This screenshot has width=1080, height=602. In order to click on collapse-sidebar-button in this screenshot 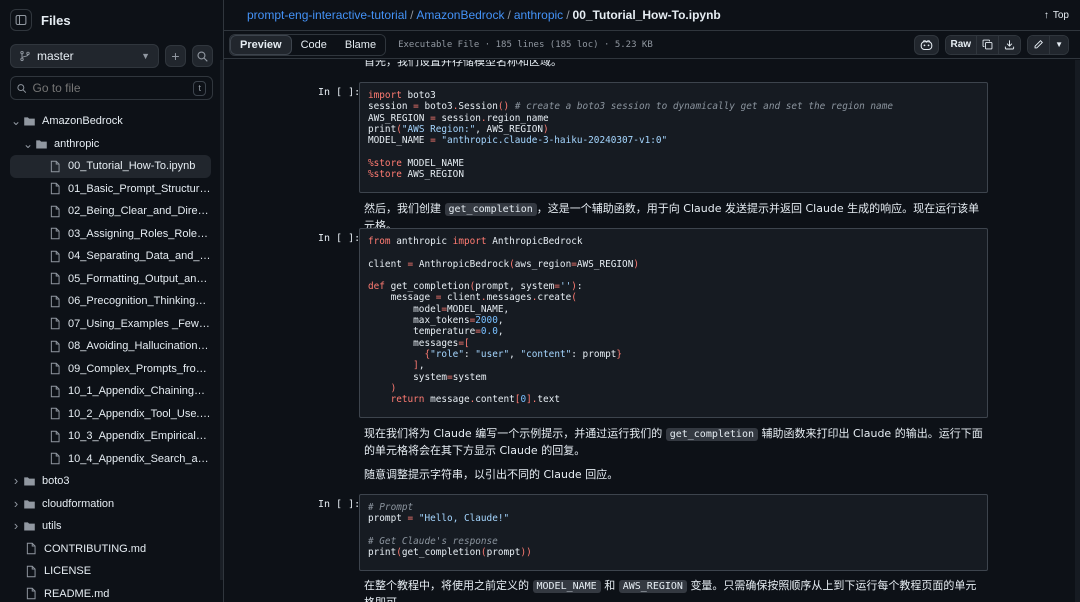, I will do `click(21, 20)`.